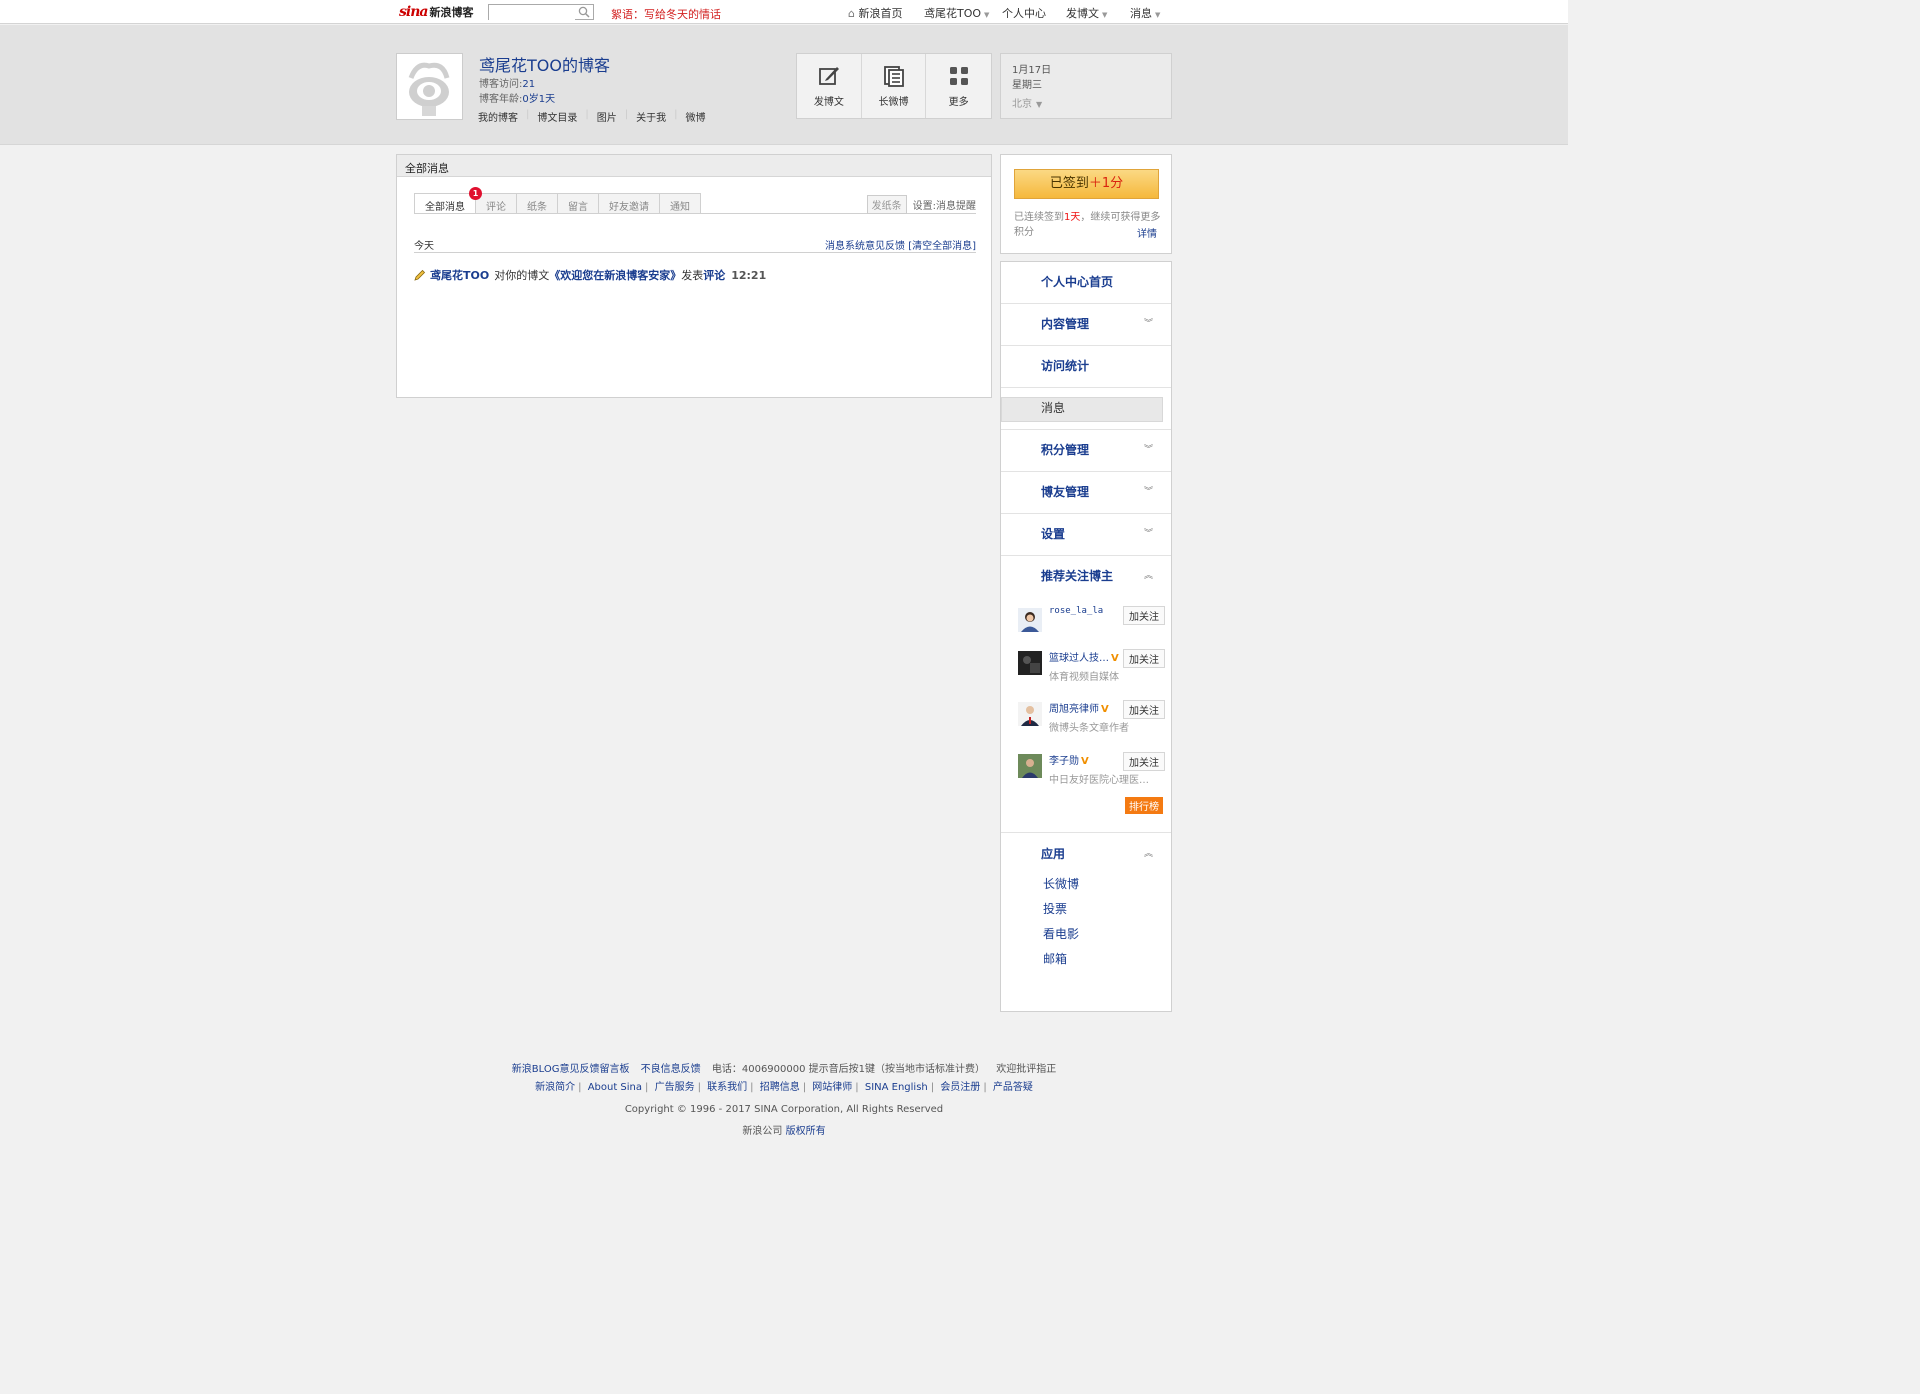 This screenshot has width=1920, height=1394. I want to click on menu-recommend: 推荐关注博主 ︽, so click(1086, 577).